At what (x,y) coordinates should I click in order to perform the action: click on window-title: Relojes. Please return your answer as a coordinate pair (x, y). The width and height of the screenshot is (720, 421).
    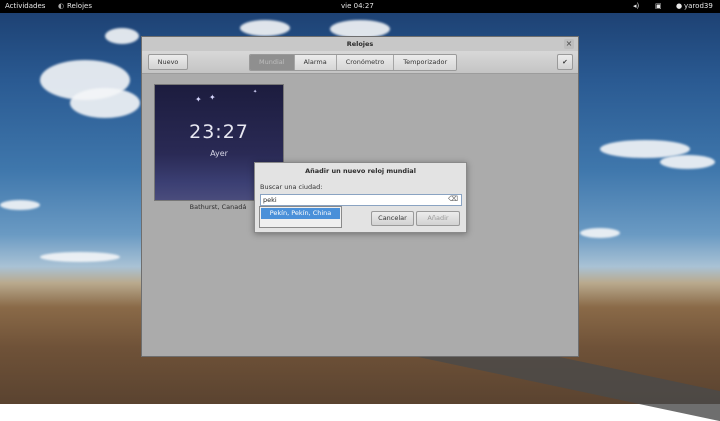
    Looking at the image, I should click on (360, 44).